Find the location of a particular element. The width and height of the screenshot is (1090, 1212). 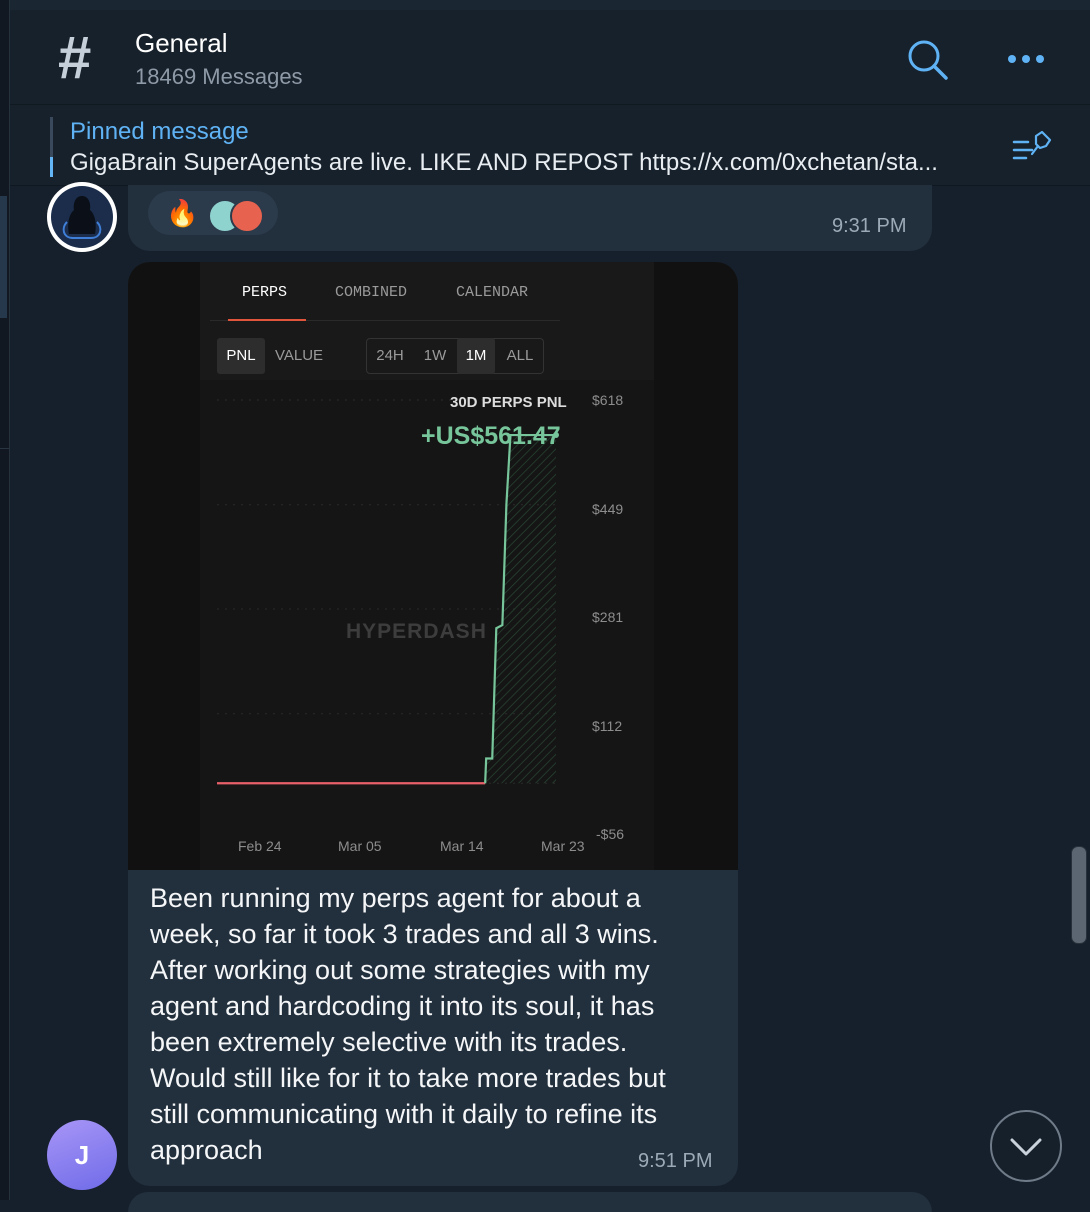

search-icon is located at coordinates (928, 60).